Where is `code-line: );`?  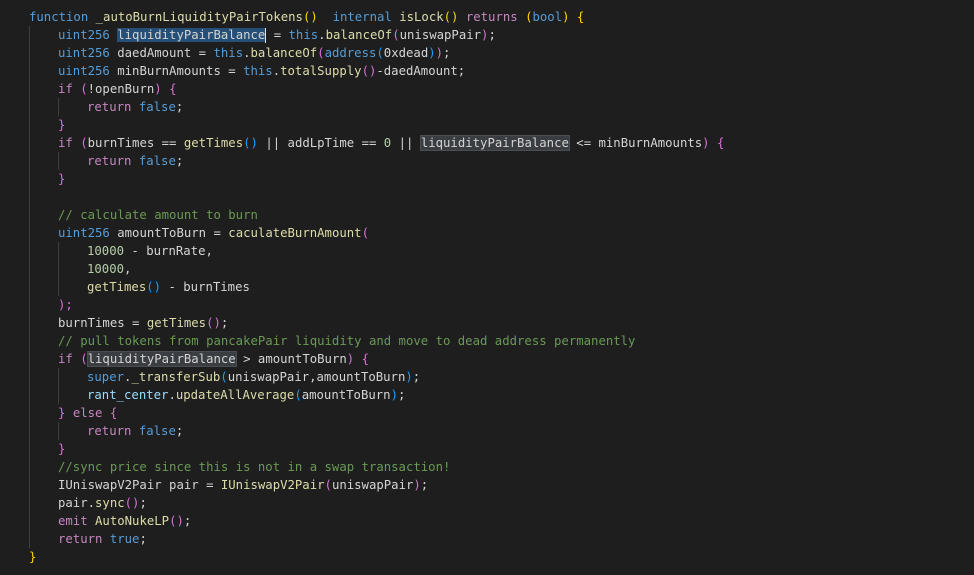 code-line: ); is located at coordinates (65, 305).